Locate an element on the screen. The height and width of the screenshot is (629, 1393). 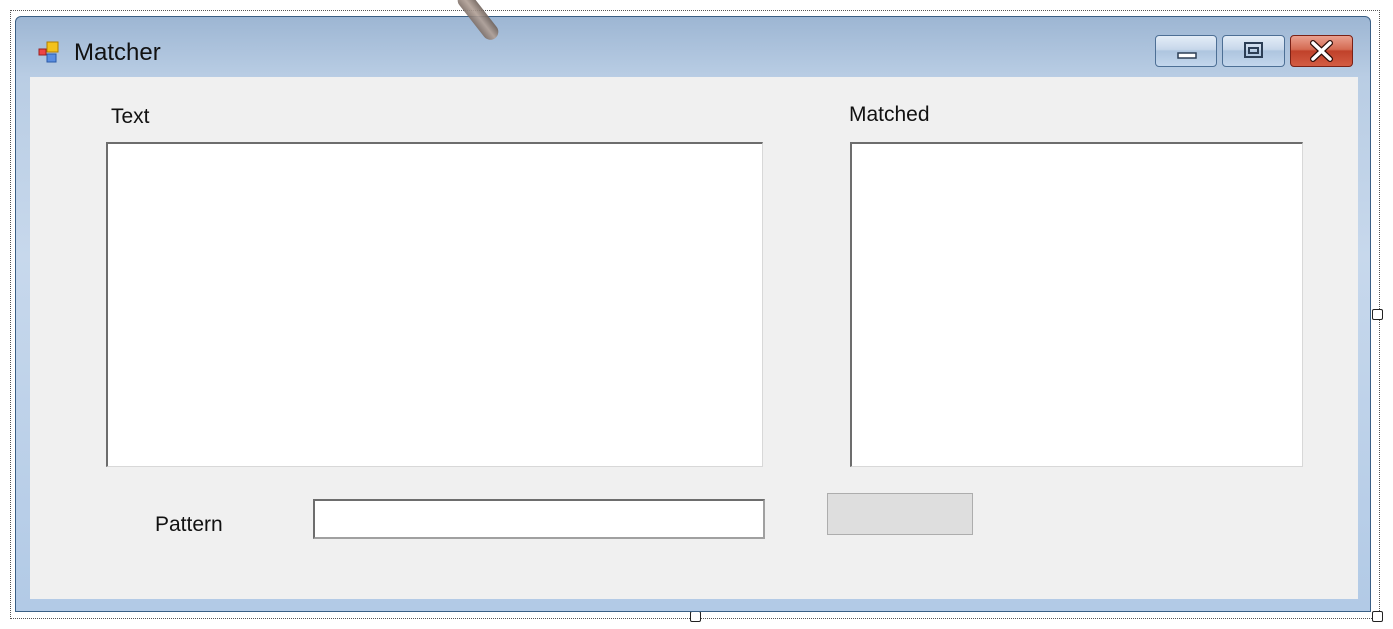
minimize-button is located at coordinates (1186, 51).